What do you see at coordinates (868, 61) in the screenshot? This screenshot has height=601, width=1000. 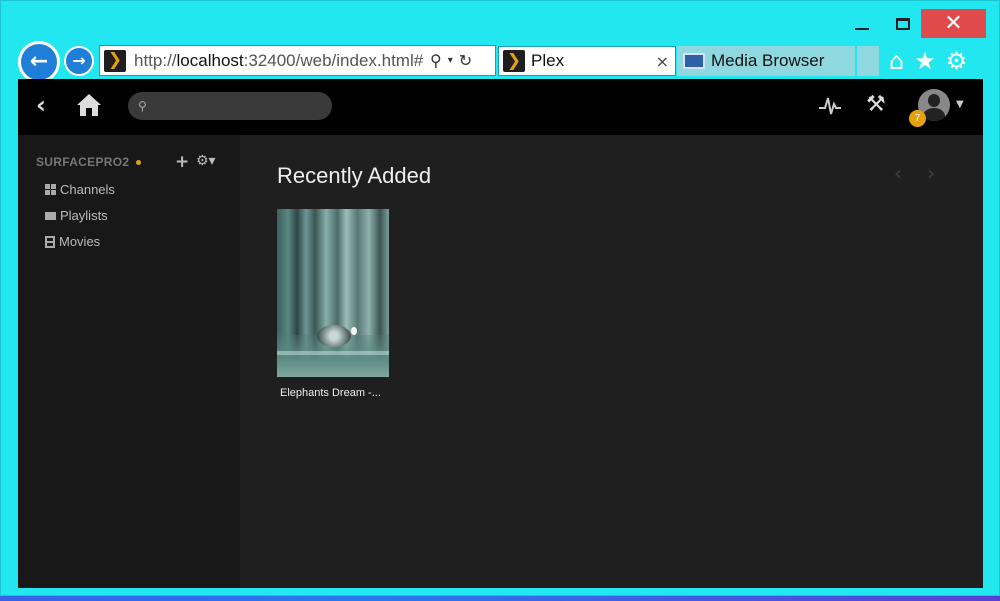 I see `new-tab-button` at bounding box center [868, 61].